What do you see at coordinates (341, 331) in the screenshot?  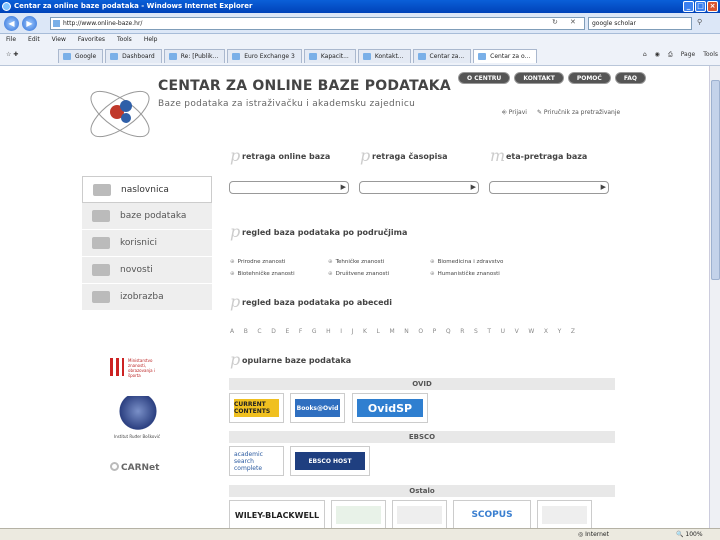 I see `letter-i: I` at bounding box center [341, 331].